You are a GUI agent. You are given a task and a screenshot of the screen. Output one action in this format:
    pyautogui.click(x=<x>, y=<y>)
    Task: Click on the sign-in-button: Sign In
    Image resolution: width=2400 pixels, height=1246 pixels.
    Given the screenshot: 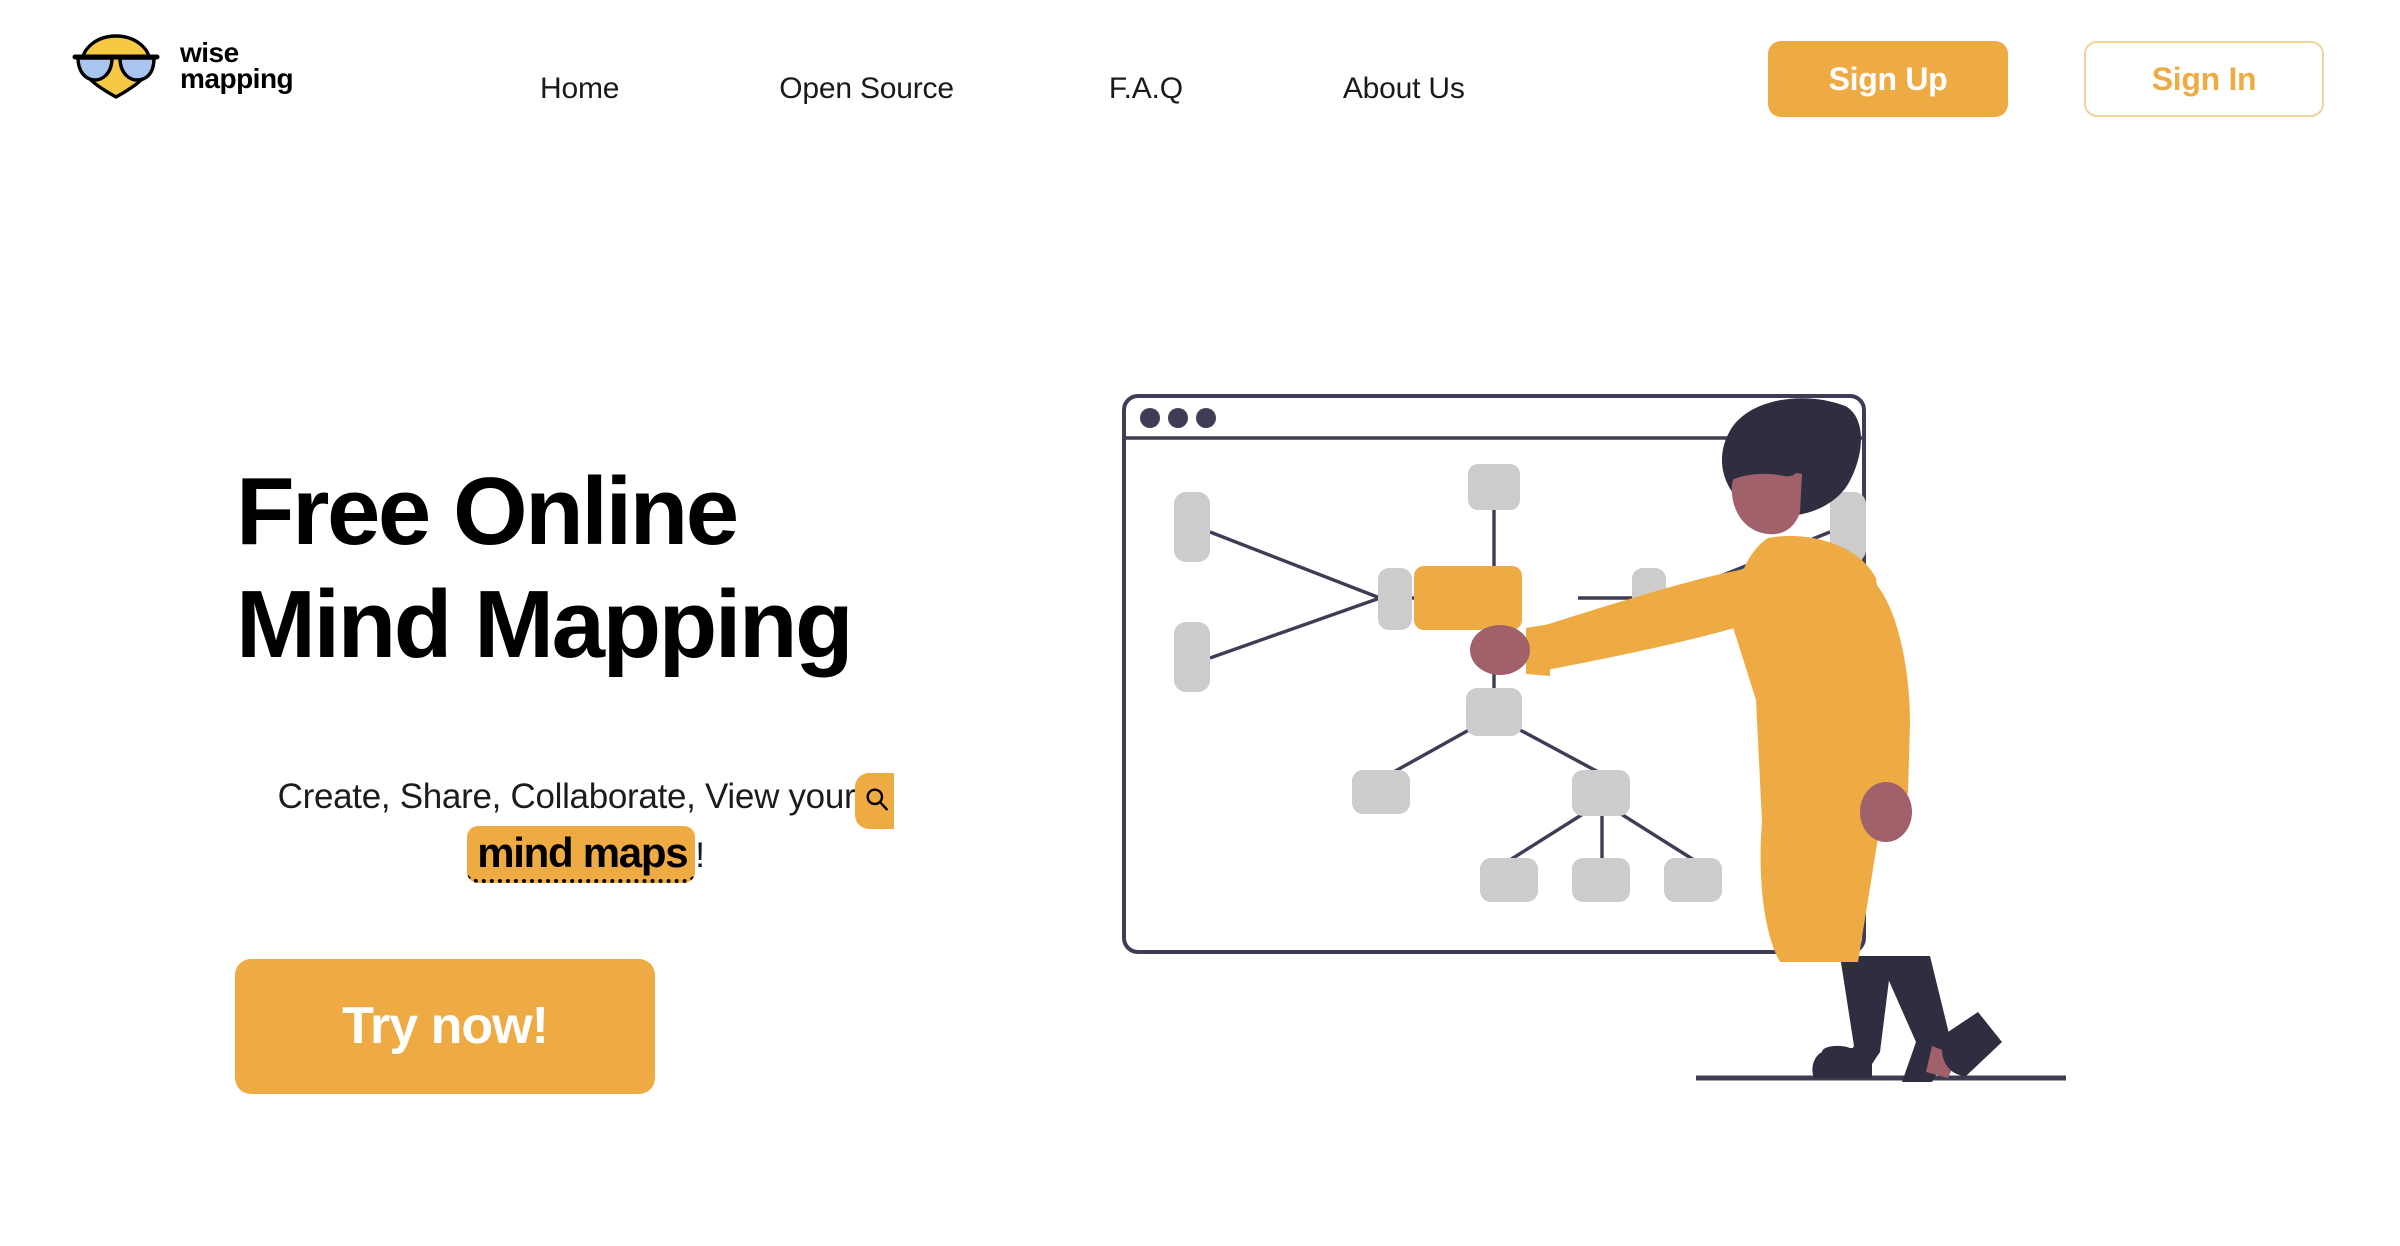 What is the action you would take?
    pyautogui.click(x=2204, y=79)
    